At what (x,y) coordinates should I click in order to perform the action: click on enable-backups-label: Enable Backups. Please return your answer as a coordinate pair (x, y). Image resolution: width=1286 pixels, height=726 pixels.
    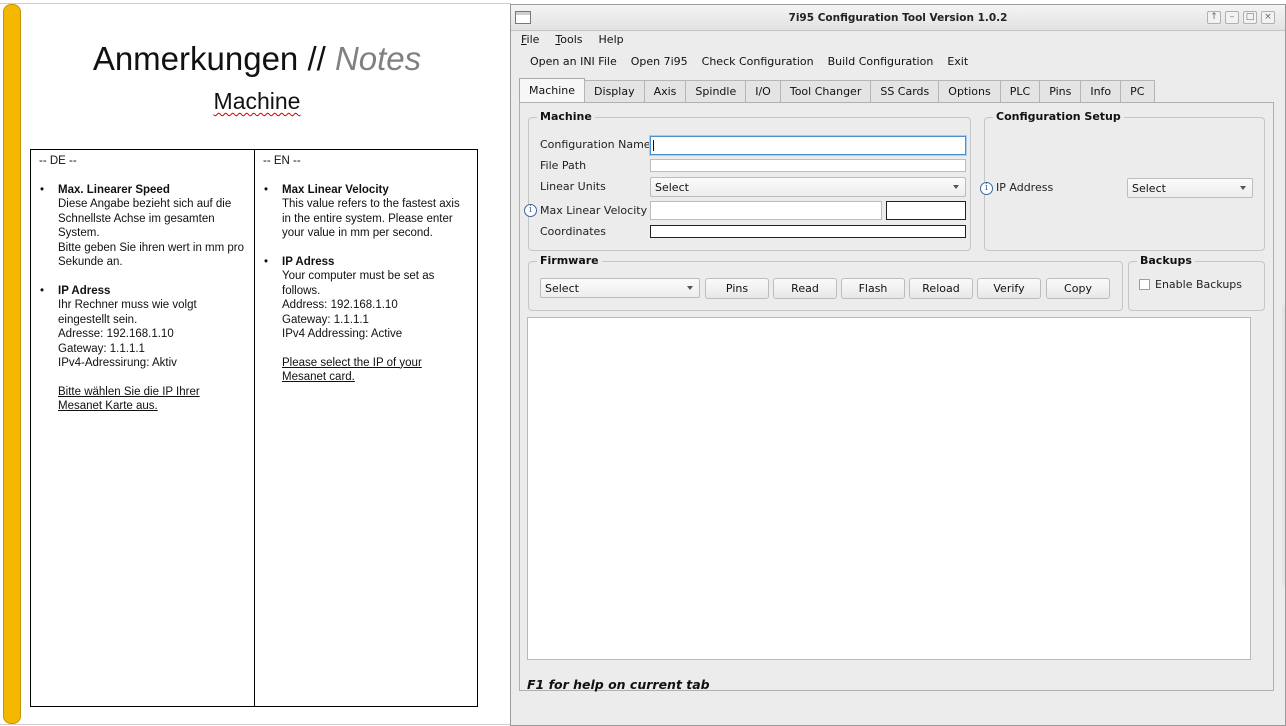
    Looking at the image, I should click on (1198, 284).